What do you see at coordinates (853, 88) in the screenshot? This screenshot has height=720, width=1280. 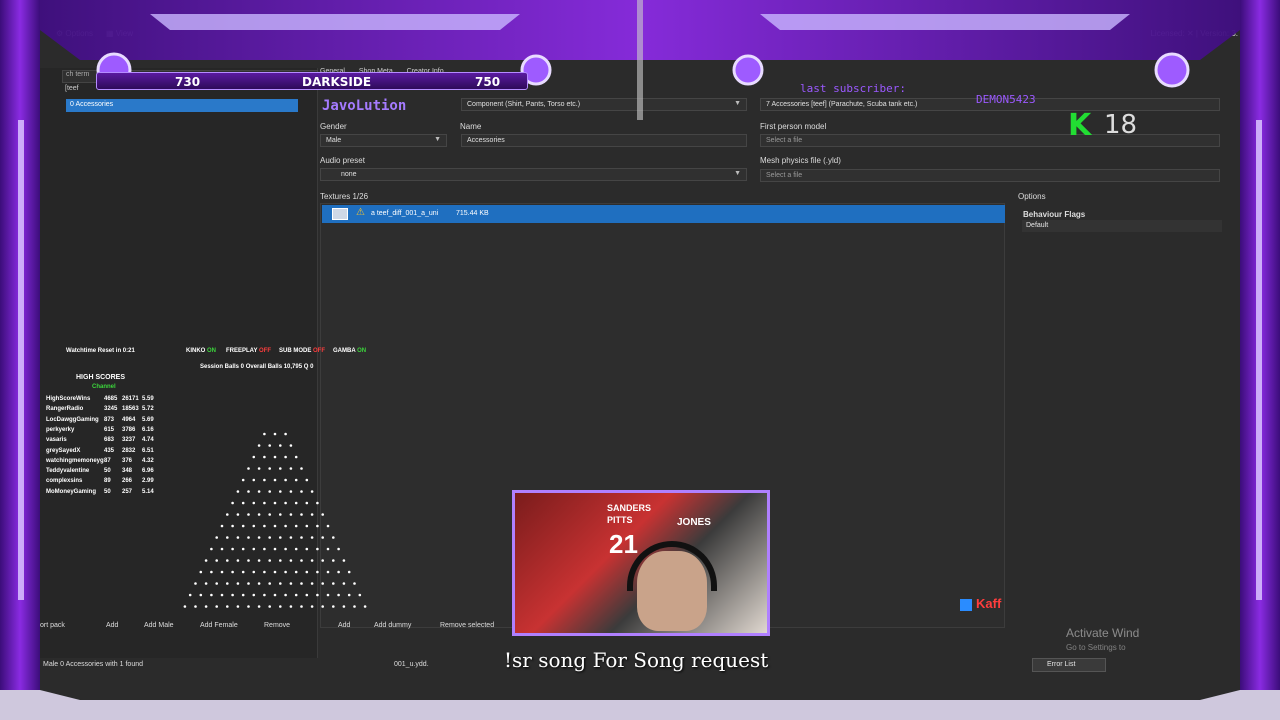 I see `last-subscriber-label: last subscriber:` at bounding box center [853, 88].